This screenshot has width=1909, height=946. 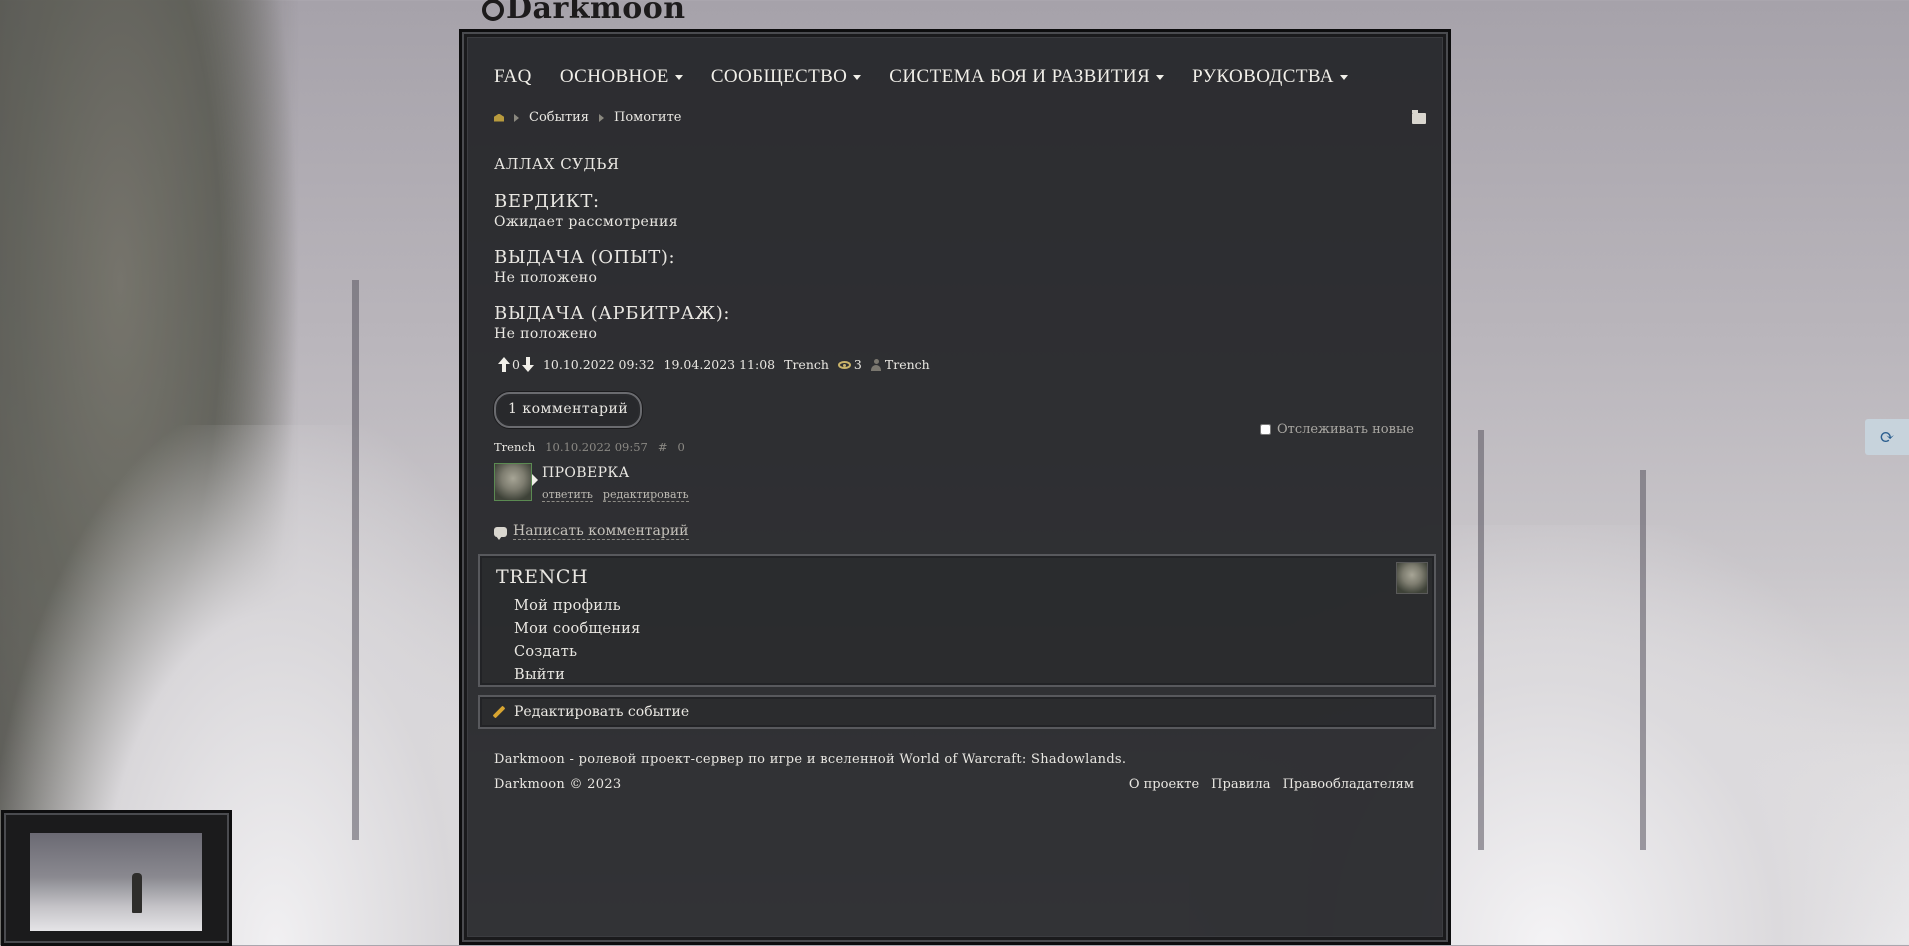 I want to click on footer-link-about: О проекте, so click(x=1164, y=784).